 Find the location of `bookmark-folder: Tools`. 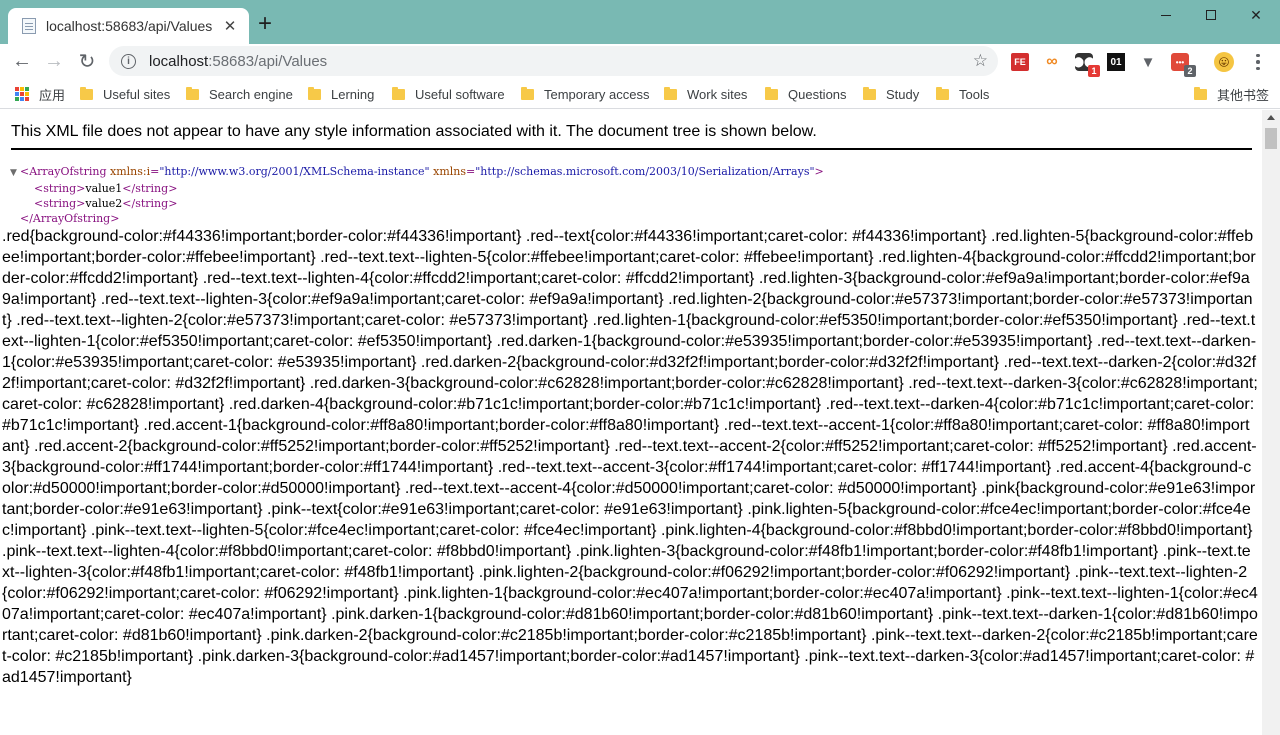

bookmark-folder: Tools is located at coordinates (962, 94).